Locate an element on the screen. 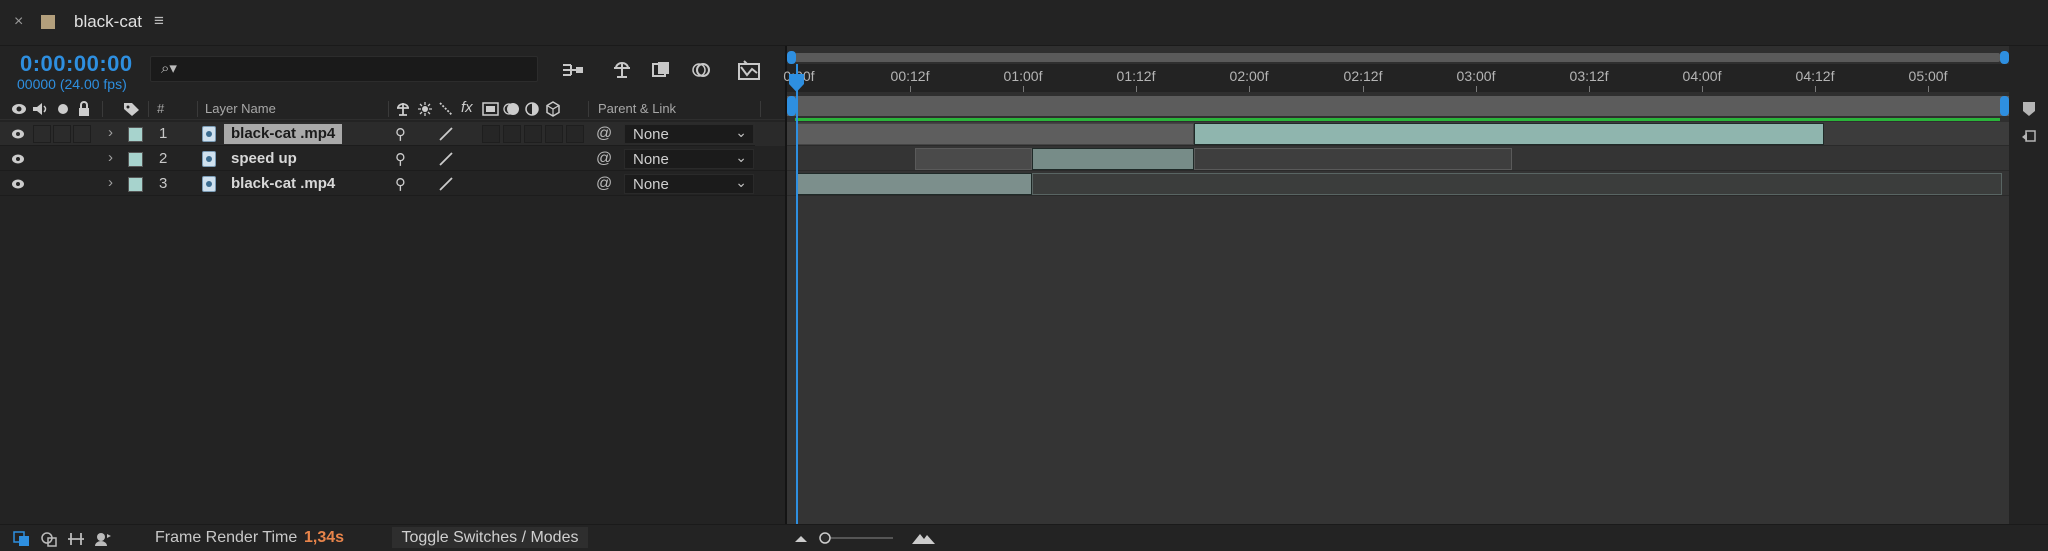  lock-column-icon is located at coordinates (84, 109).